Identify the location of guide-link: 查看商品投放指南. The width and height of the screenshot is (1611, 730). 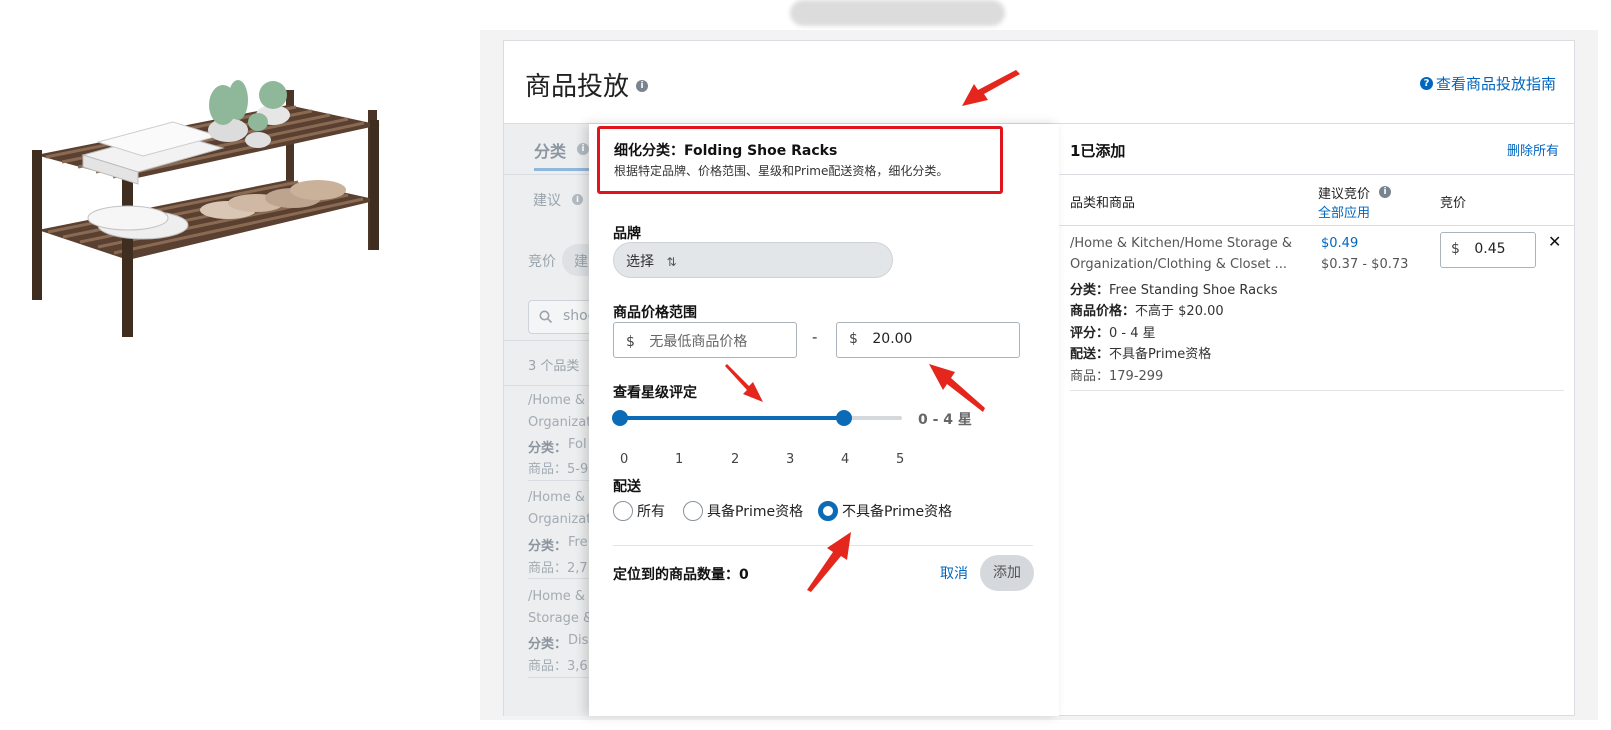
(1496, 83).